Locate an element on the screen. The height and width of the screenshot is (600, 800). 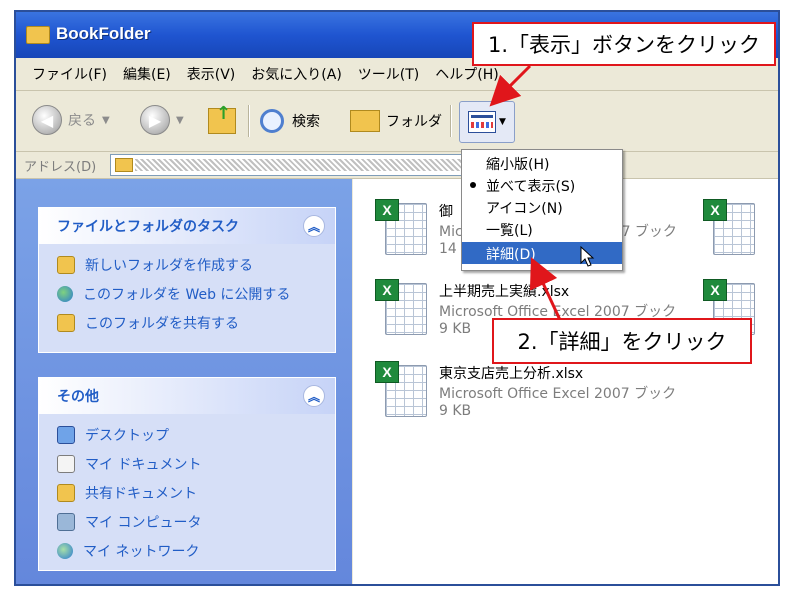
address-bar: アドレス(D) is located at coordinates (397, 165).